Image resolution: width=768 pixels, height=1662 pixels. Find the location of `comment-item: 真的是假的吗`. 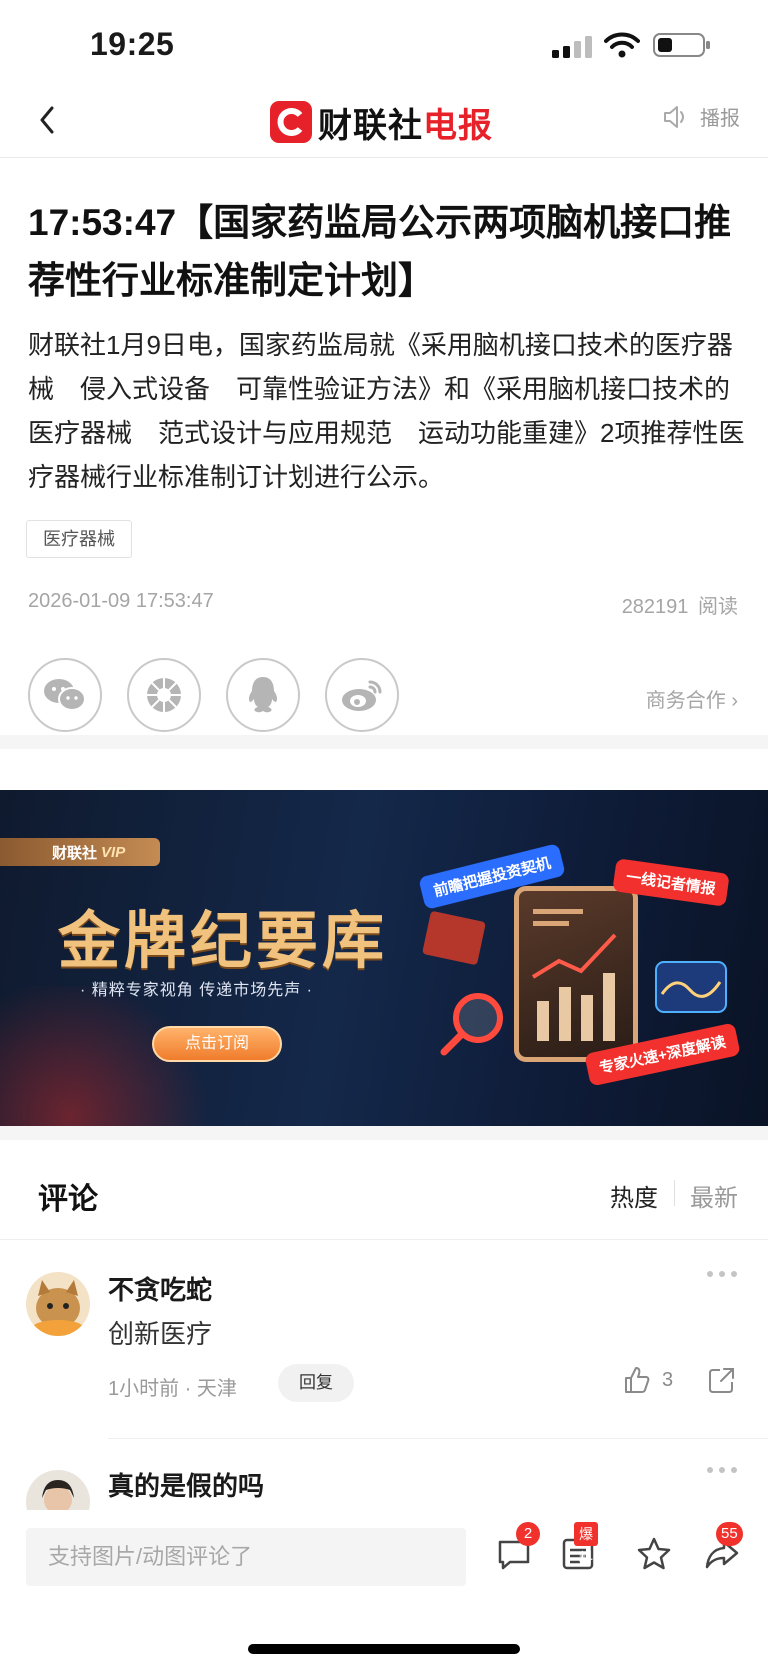

comment-item: 真的是假的吗 is located at coordinates (384, 1475).